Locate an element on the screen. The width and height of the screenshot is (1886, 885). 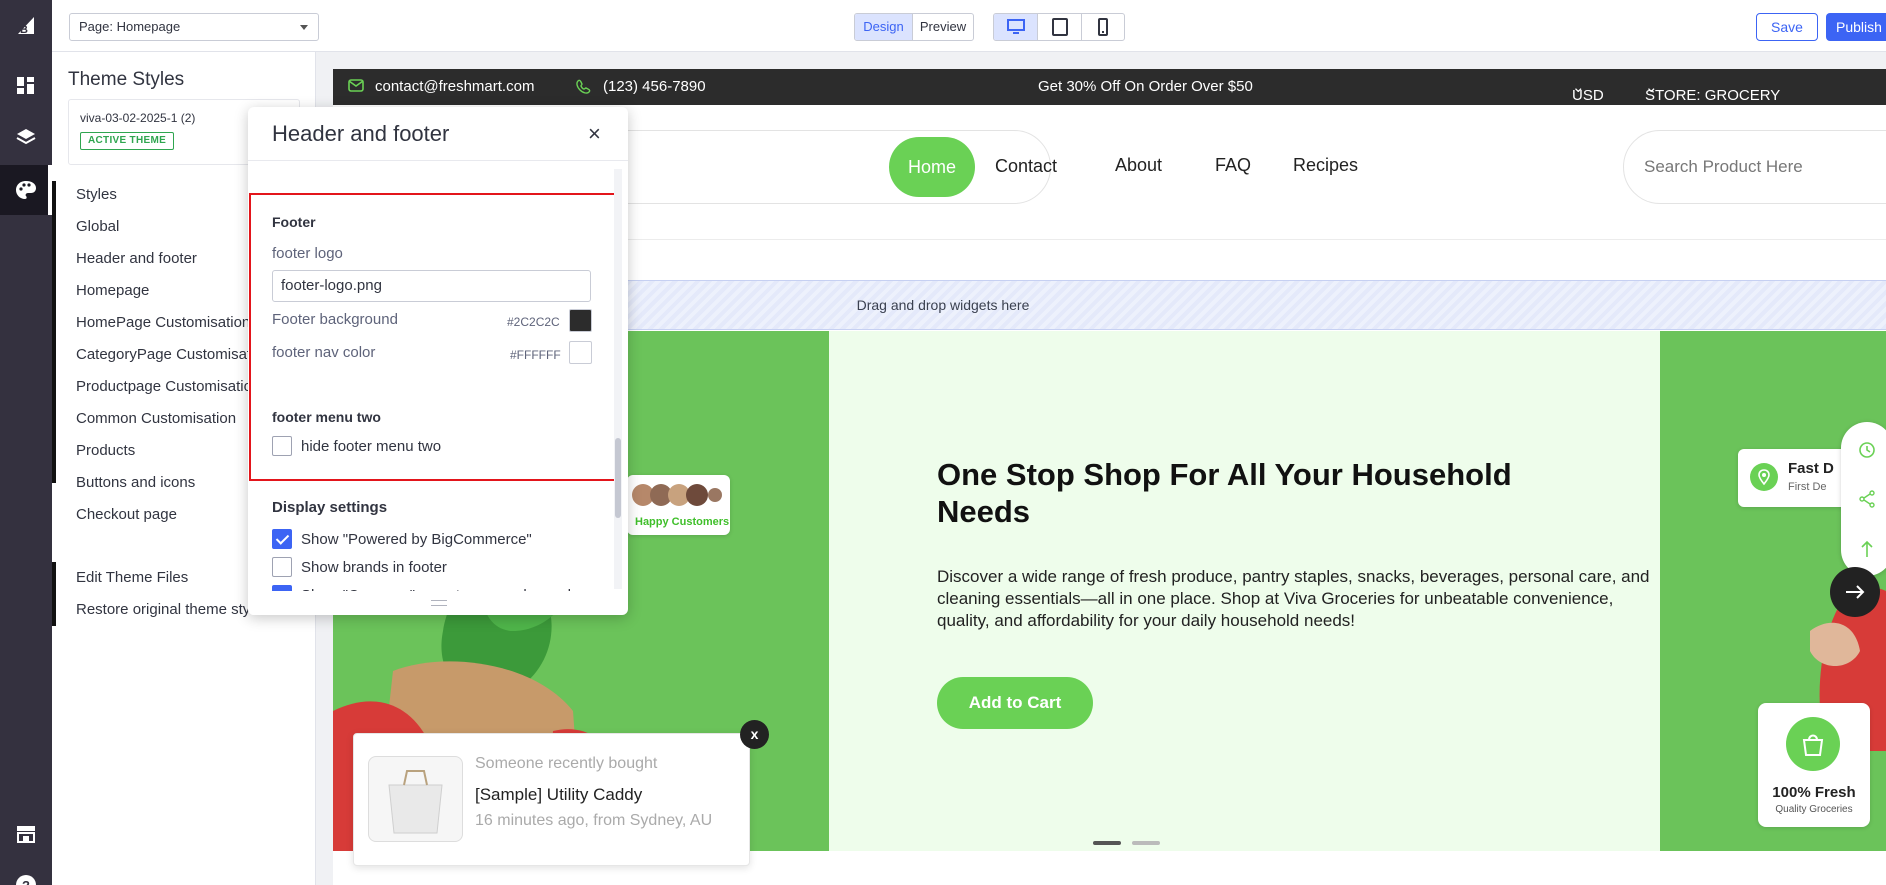
bigcommerce-logo-icon: B is located at coordinates (26, 25).